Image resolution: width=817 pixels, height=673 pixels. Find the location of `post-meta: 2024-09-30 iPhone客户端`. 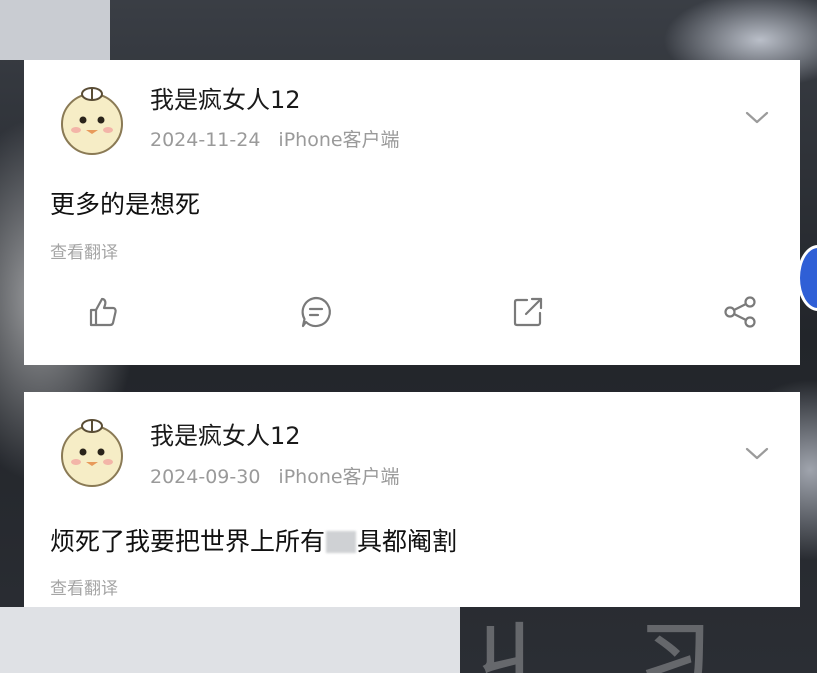

post-meta: 2024-09-30 iPhone客户端 is located at coordinates (275, 475).